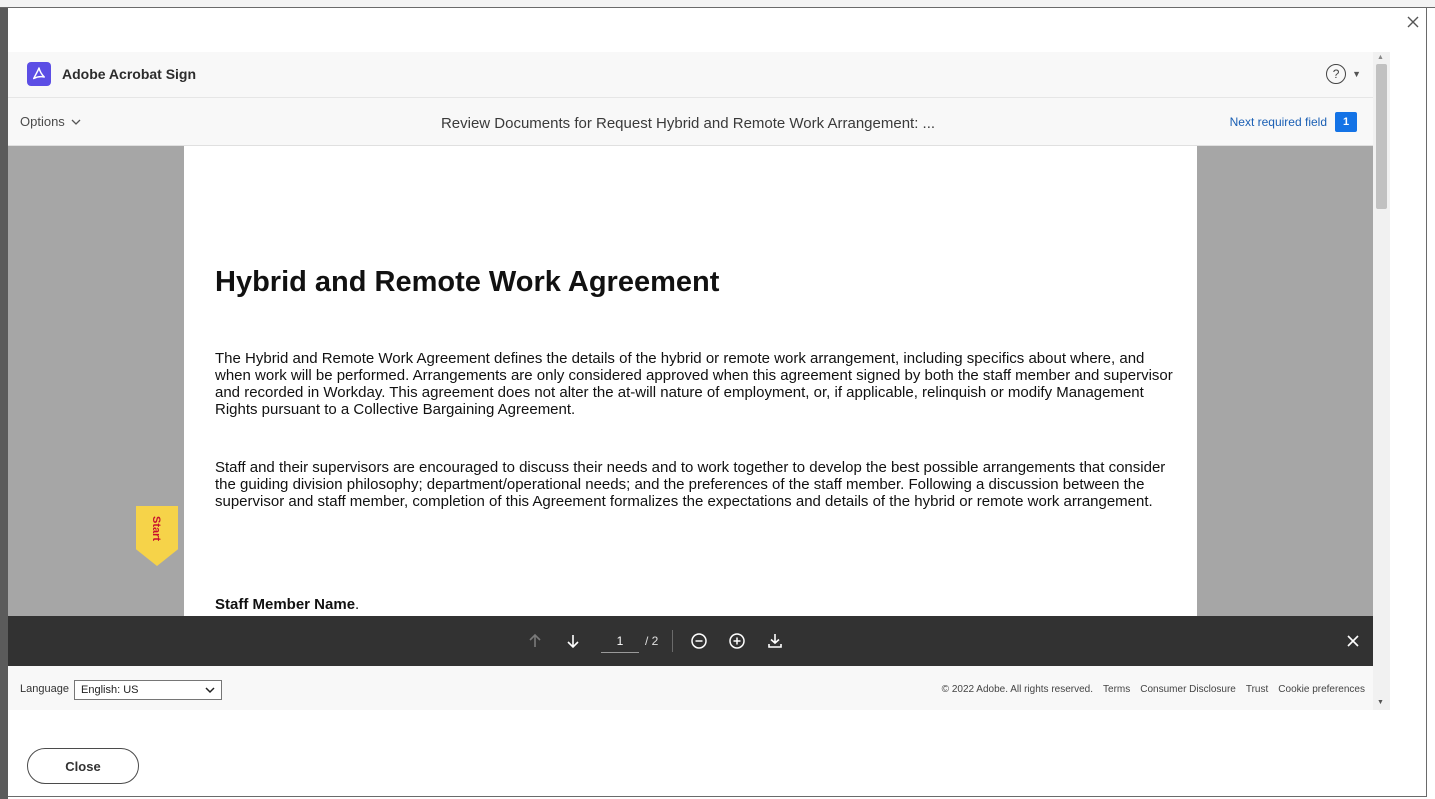 This screenshot has width=1435, height=799. Describe the element at coordinates (156, 529) in the screenshot. I see `start-tag-label: Start` at that location.